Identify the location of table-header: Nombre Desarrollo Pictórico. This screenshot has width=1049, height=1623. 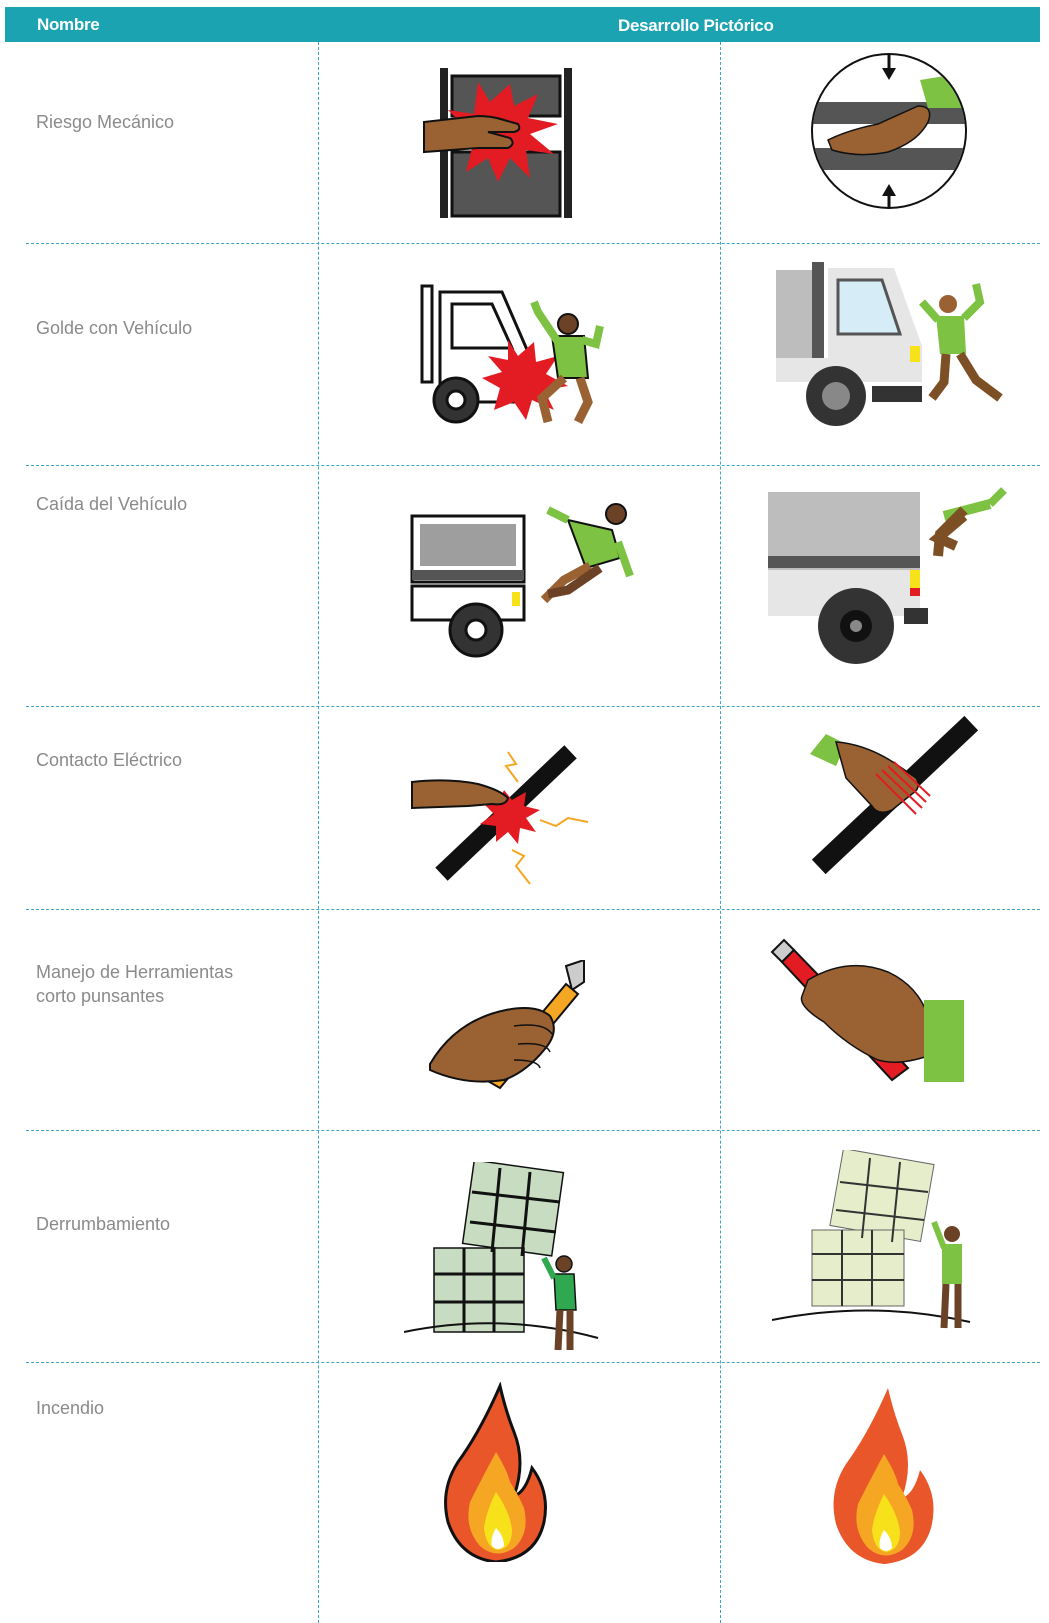
(522, 24).